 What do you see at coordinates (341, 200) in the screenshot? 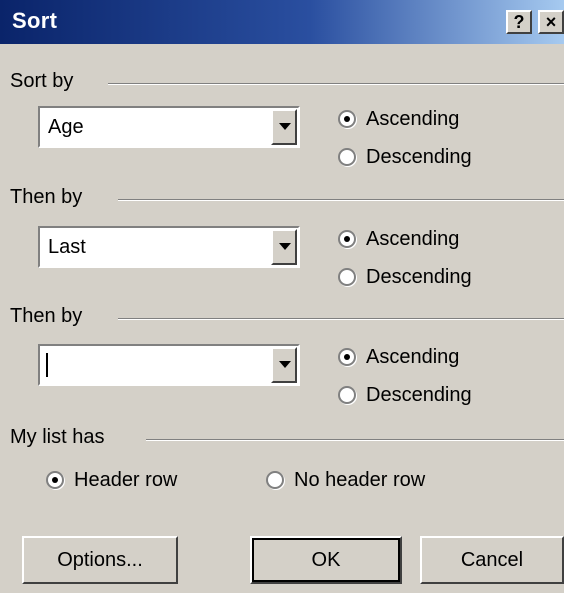
I see `then-by-1-divider` at bounding box center [341, 200].